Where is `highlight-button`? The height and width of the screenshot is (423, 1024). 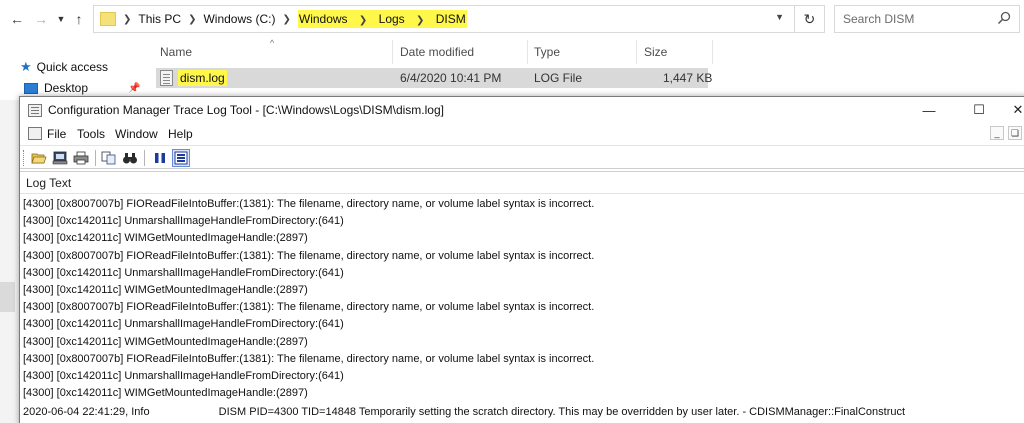
highlight-button is located at coordinates (181, 158).